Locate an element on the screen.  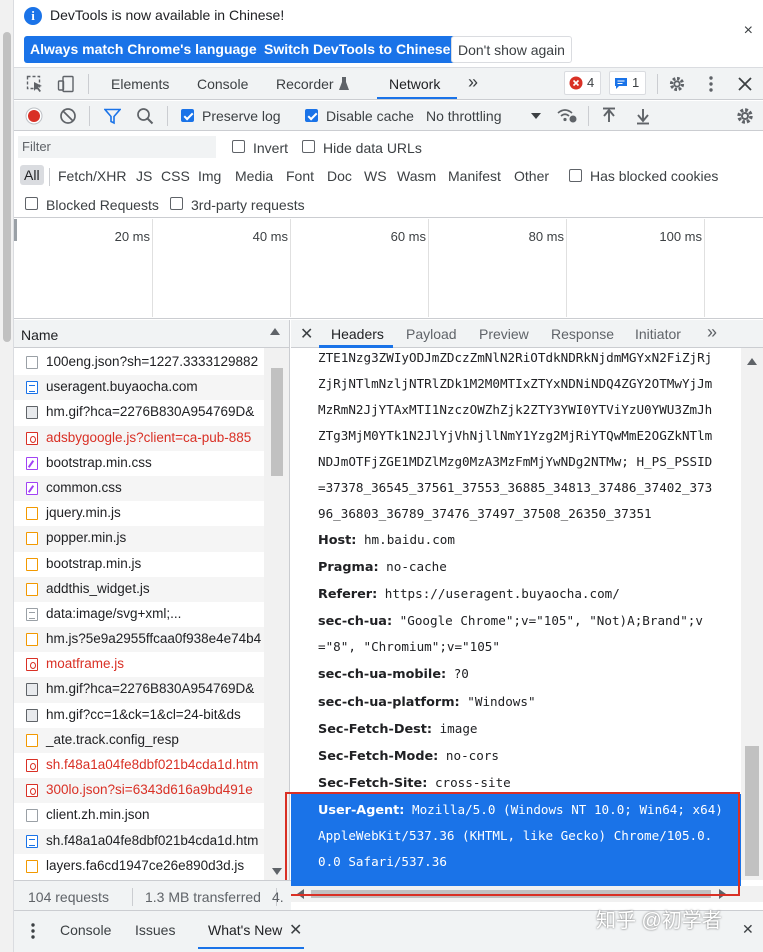
close-whats-new-icon: ✕ is located at coordinates (295, 930).